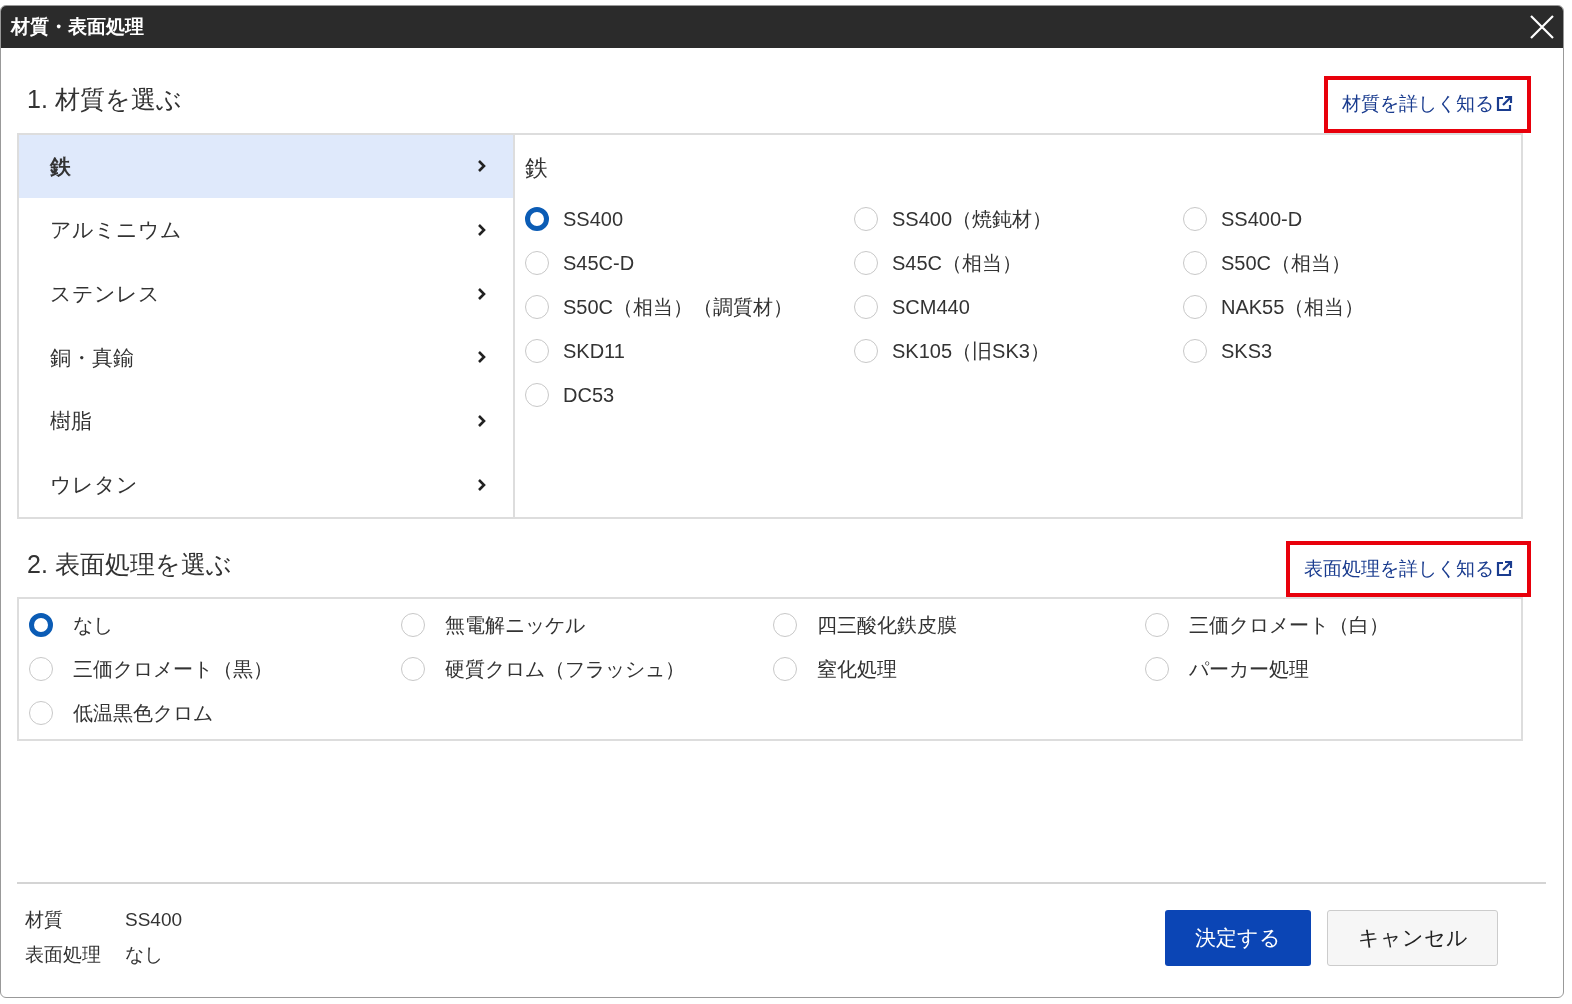 The width and height of the screenshot is (1572, 1004). I want to click on option-label: S50C（相当）, so click(1286, 263).